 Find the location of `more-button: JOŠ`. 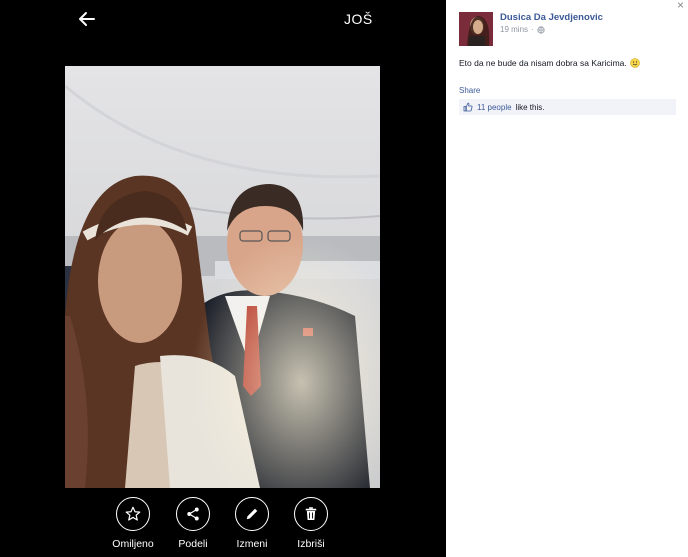

more-button: JOŠ is located at coordinates (358, 19).